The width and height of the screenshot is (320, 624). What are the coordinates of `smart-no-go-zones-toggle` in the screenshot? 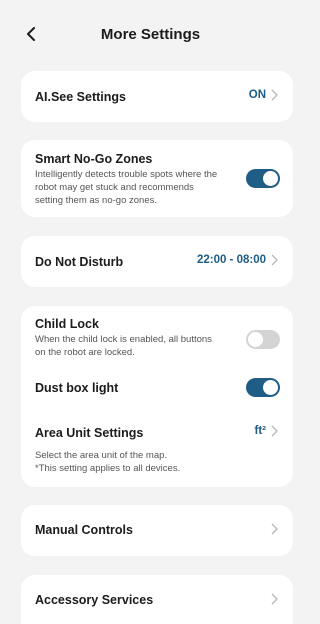 It's located at (263, 178).